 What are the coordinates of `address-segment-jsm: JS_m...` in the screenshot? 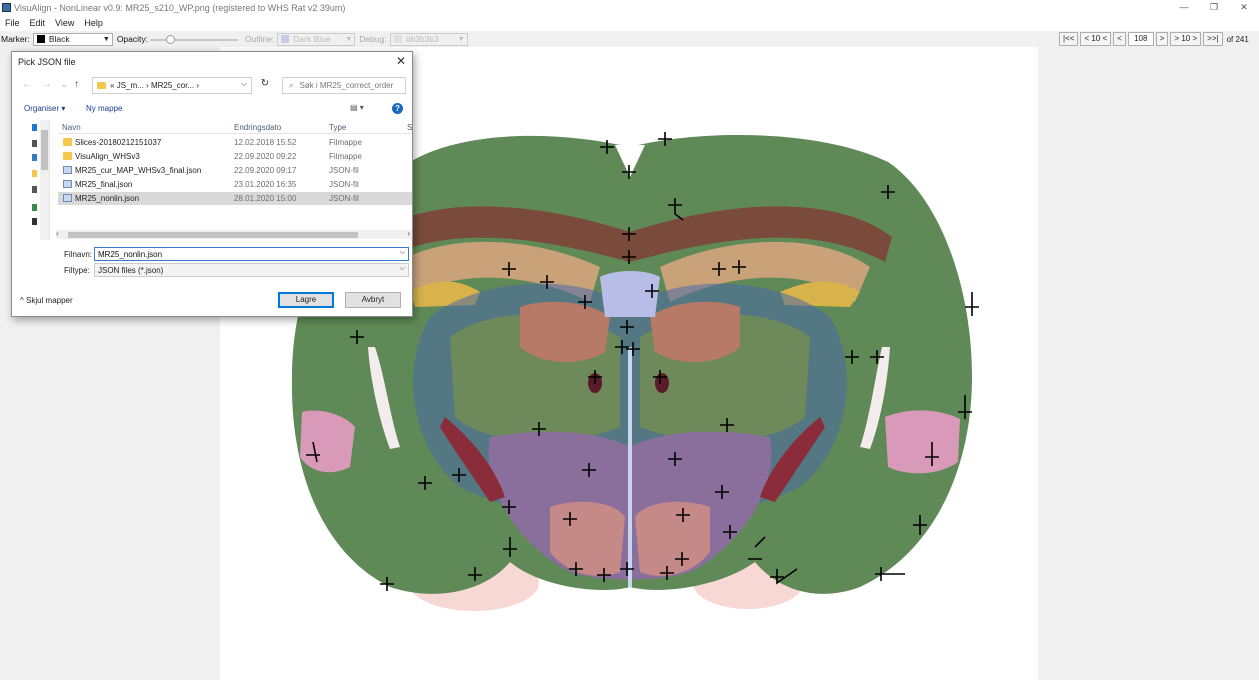 It's located at (130, 85).